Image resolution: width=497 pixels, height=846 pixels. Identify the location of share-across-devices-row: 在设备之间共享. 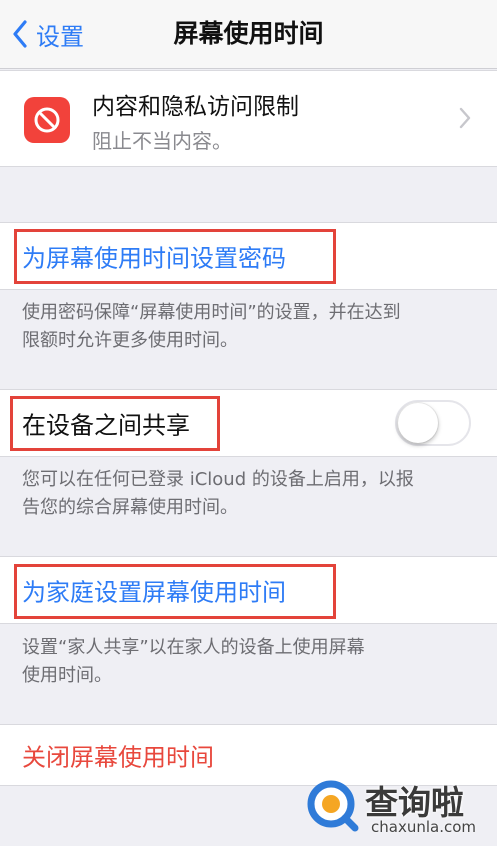
(248, 423).